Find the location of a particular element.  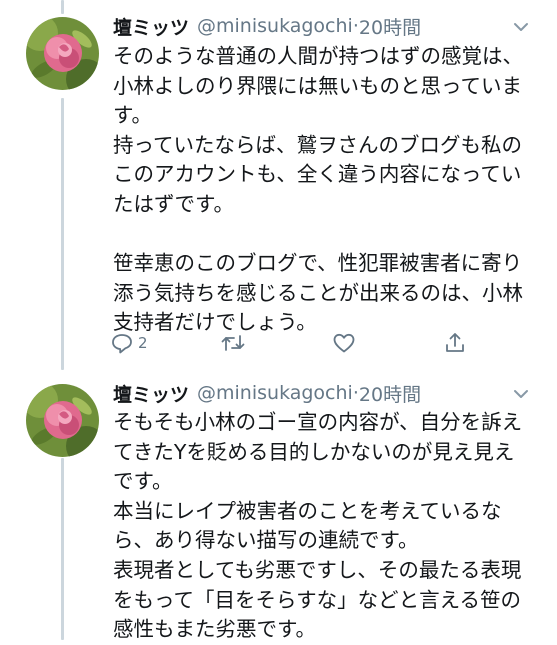

like-icon is located at coordinates (344, 343).